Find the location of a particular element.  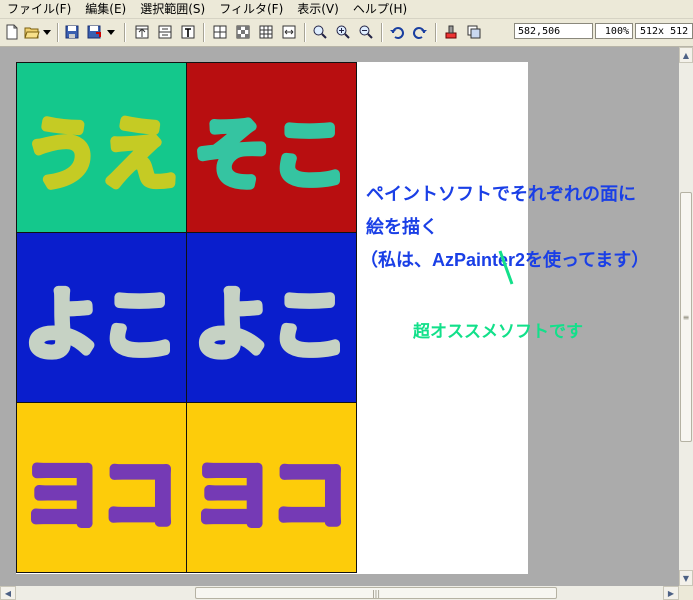

horizontal-scrollbar: ◀ ||| ▶ is located at coordinates (339, 593).